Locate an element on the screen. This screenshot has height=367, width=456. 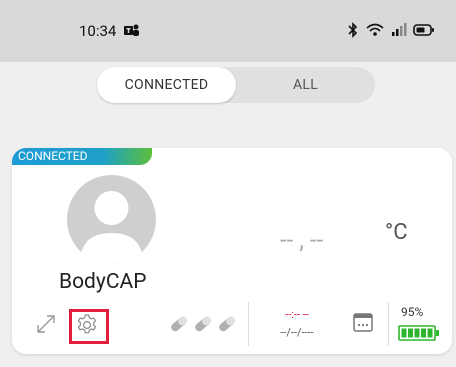
pills-icon is located at coordinates (203, 324).